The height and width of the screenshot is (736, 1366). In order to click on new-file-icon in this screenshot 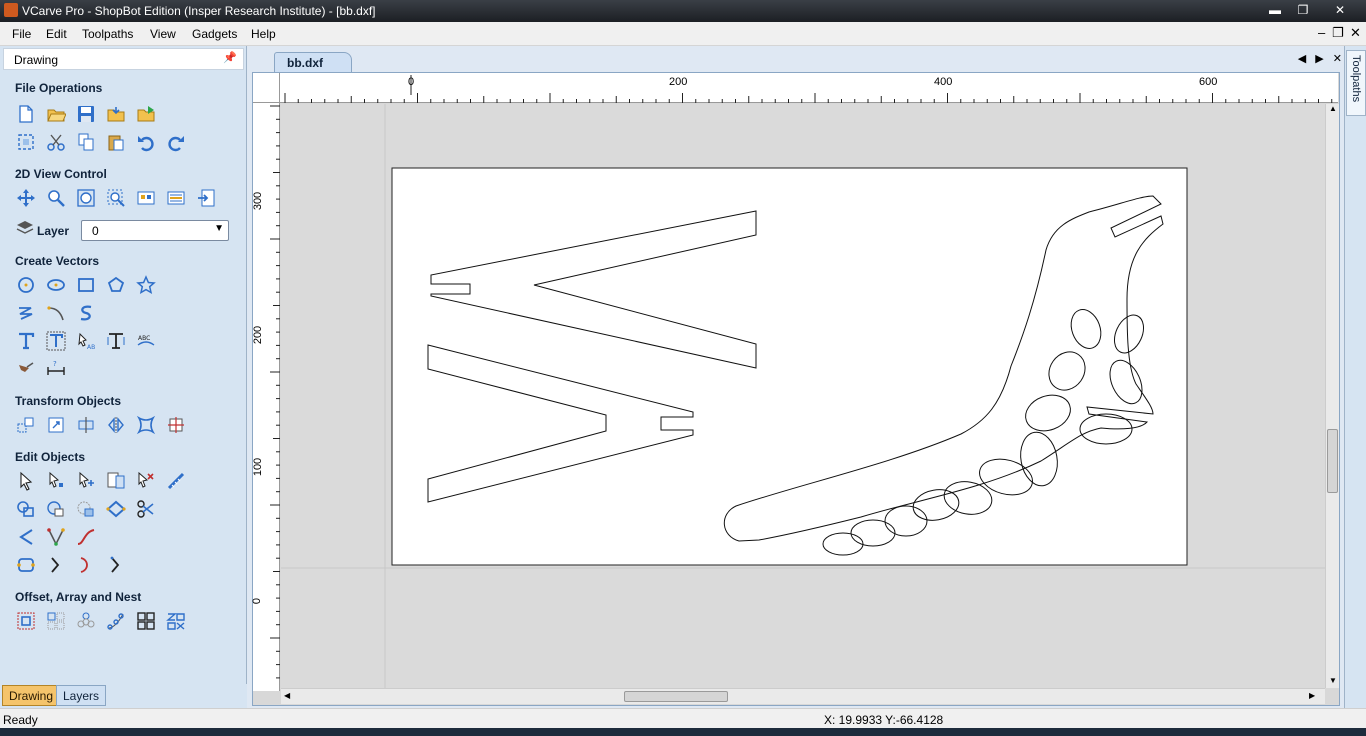, I will do `click(26, 114)`.